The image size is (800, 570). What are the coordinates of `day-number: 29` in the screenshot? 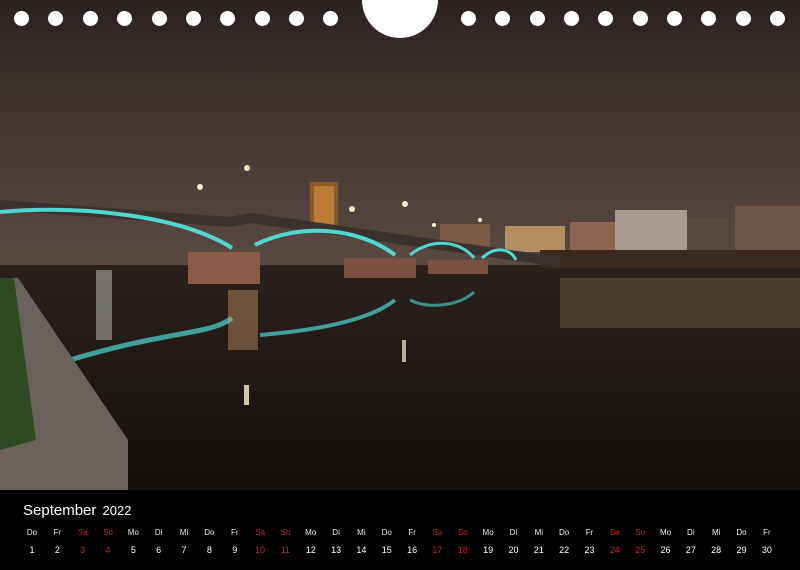 It's located at (741, 550).